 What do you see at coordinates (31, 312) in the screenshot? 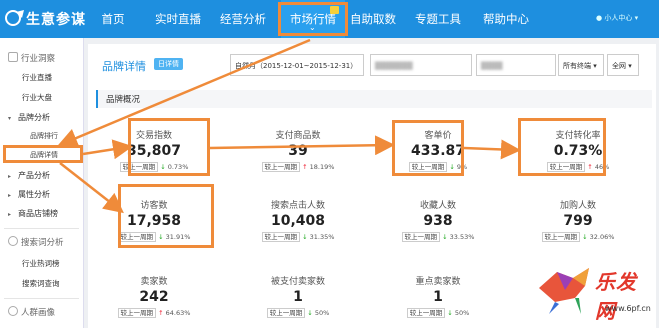
I see `sidebar-section-persona: 人群画像` at bounding box center [31, 312].